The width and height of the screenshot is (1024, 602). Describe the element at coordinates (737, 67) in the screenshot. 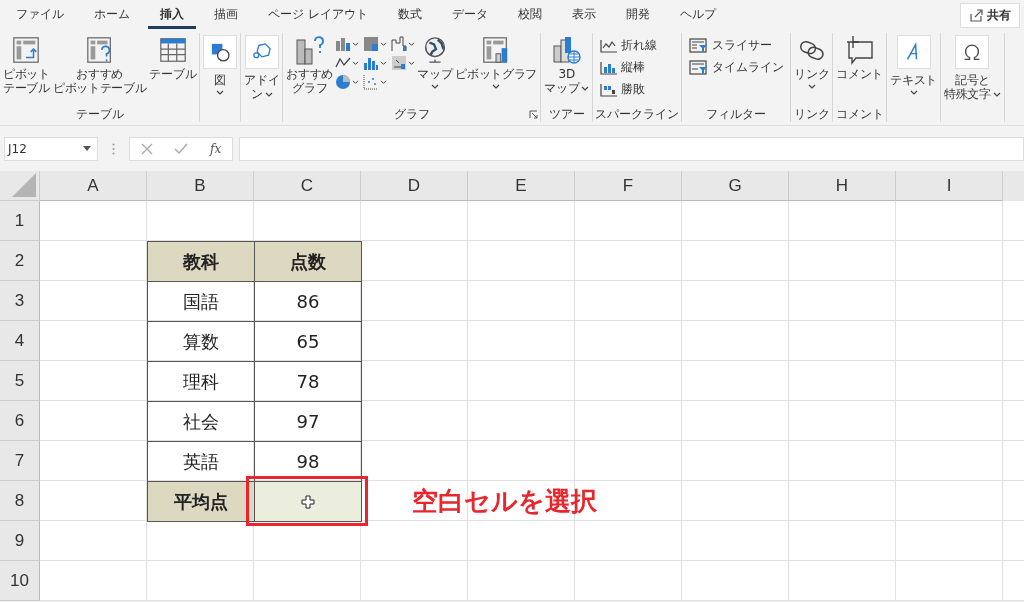

I see `ribbon-button: タイムライン` at that location.